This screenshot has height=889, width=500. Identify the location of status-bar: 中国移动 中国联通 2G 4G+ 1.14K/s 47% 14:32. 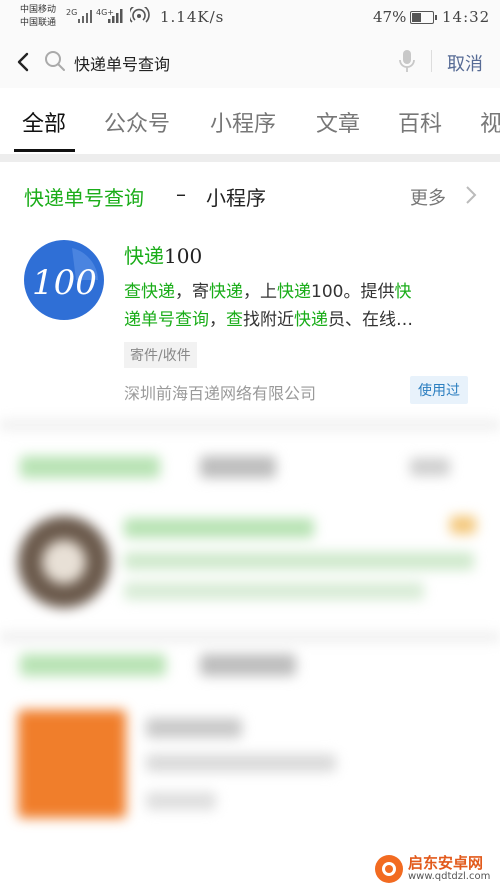
(250, 18).